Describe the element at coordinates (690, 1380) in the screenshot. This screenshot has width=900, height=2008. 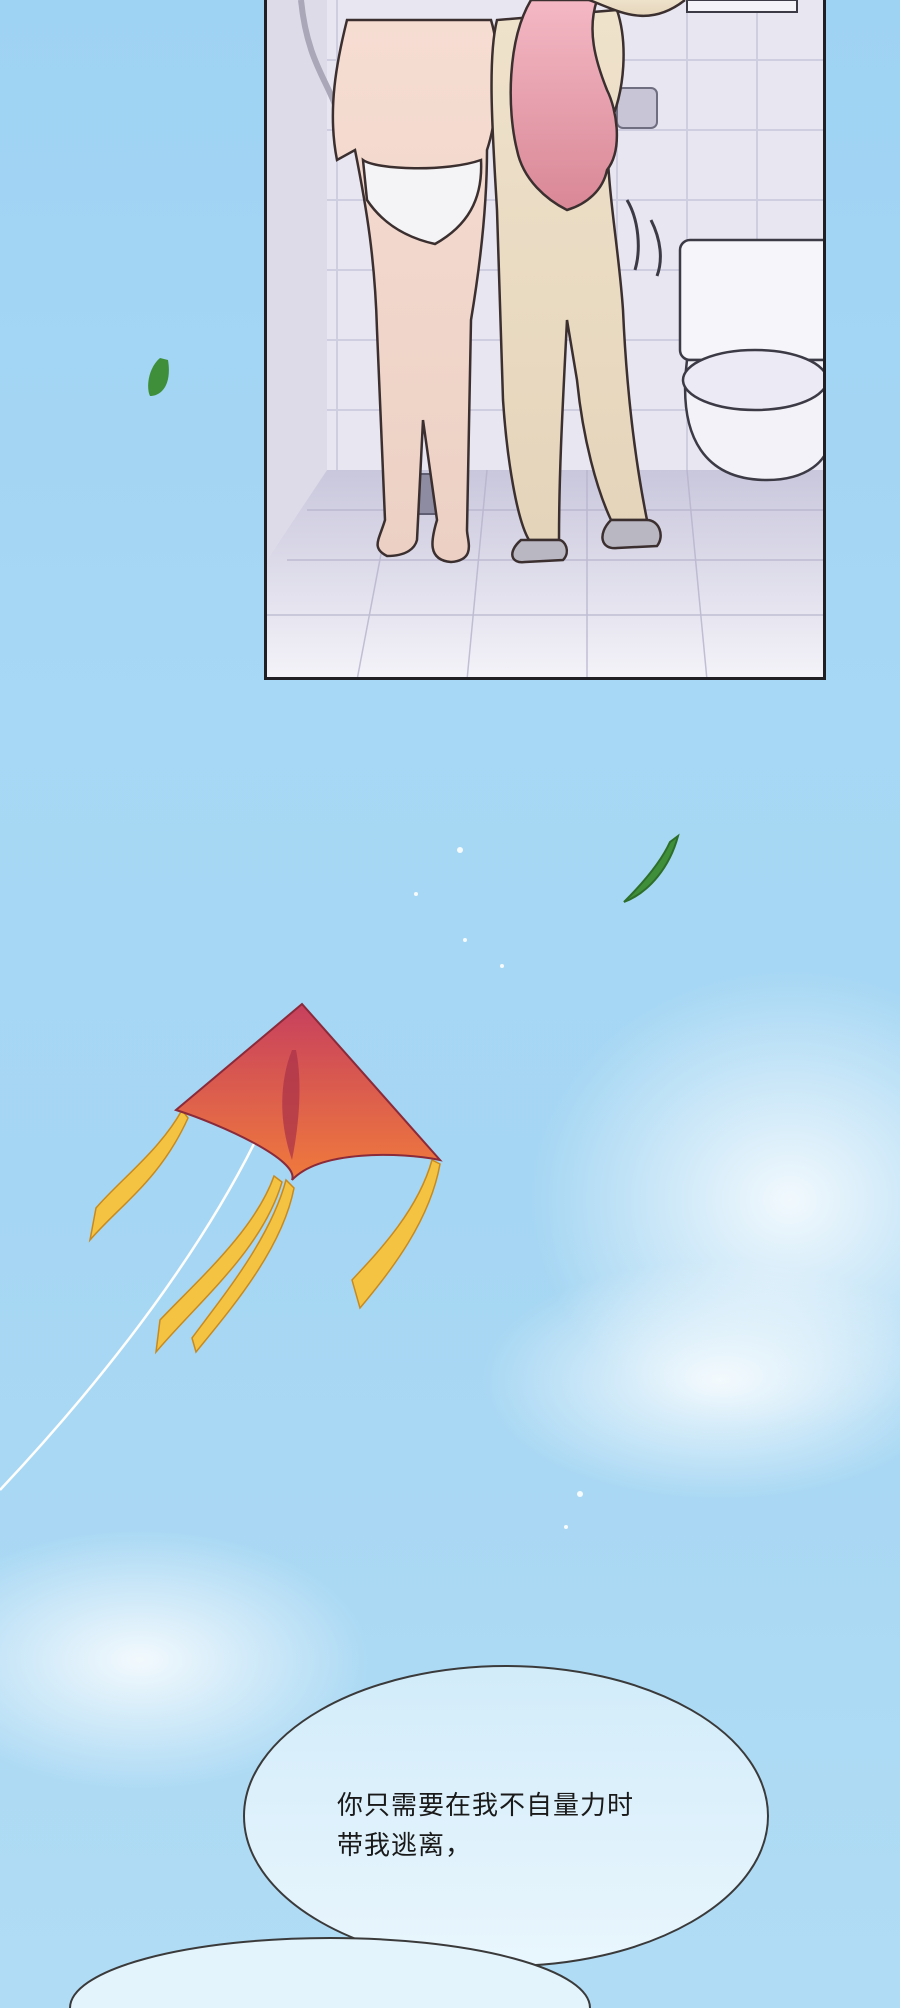
I see `cloud-right-lower` at that location.